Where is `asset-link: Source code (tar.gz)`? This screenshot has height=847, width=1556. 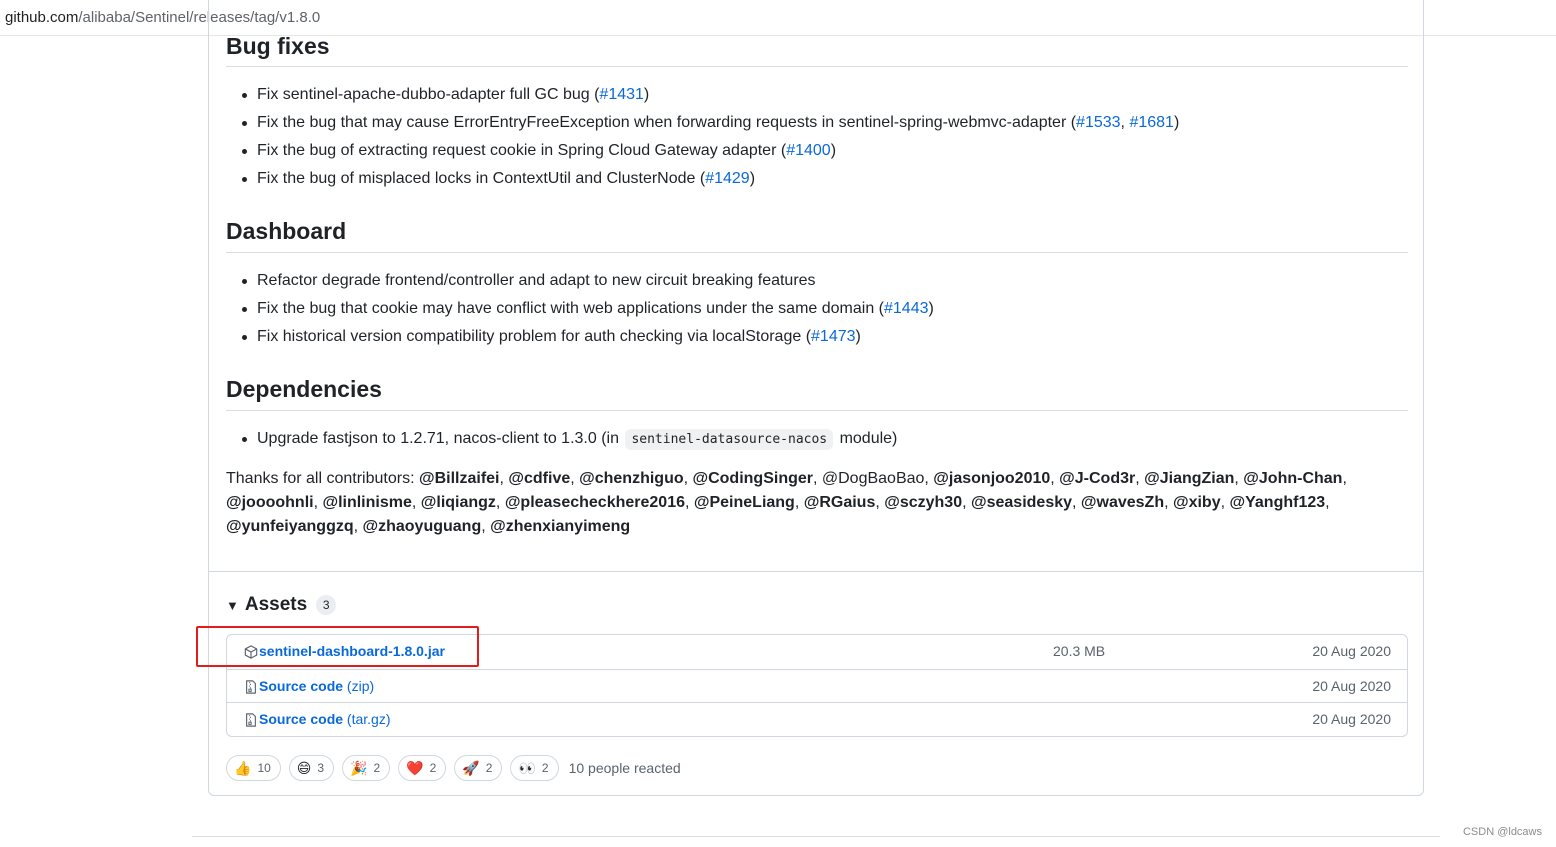 asset-link: Source code (tar.gz) is located at coordinates (325, 719).